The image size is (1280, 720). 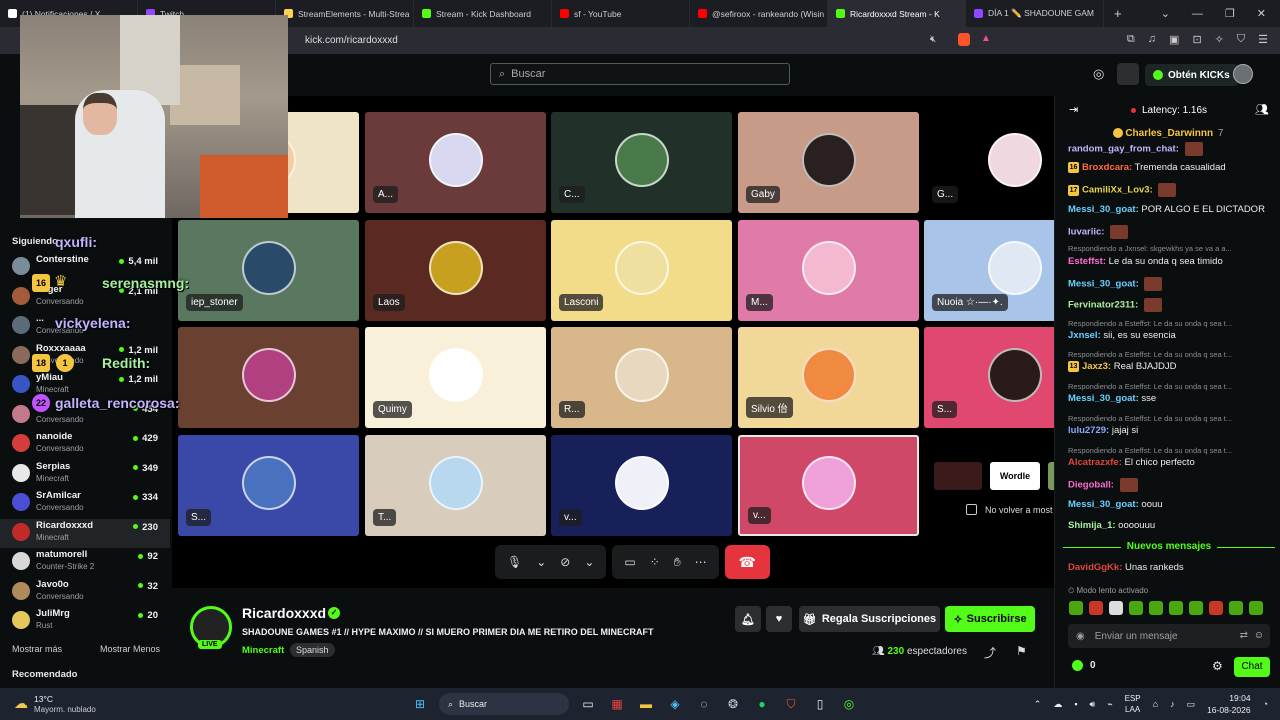 I want to click on tray-icon: ⌁, so click(x=1109, y=704).